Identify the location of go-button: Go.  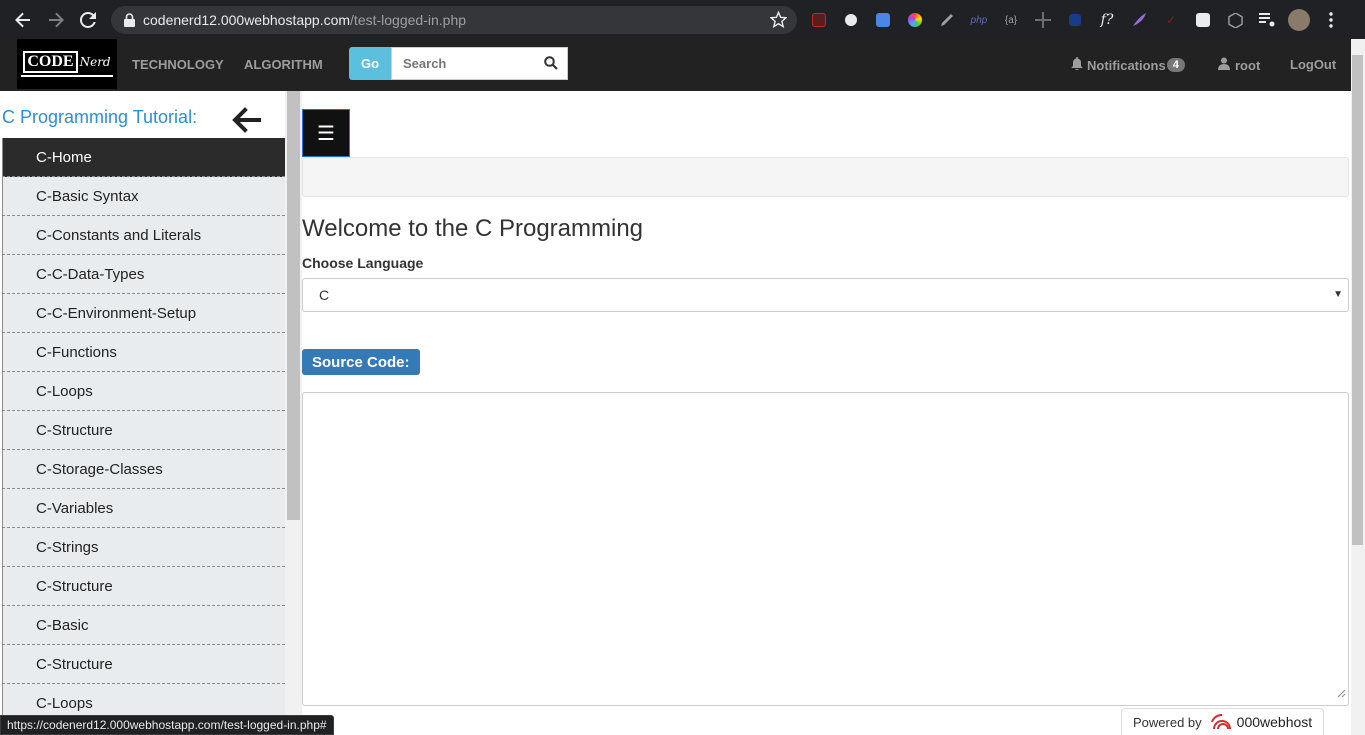
(370, 63).